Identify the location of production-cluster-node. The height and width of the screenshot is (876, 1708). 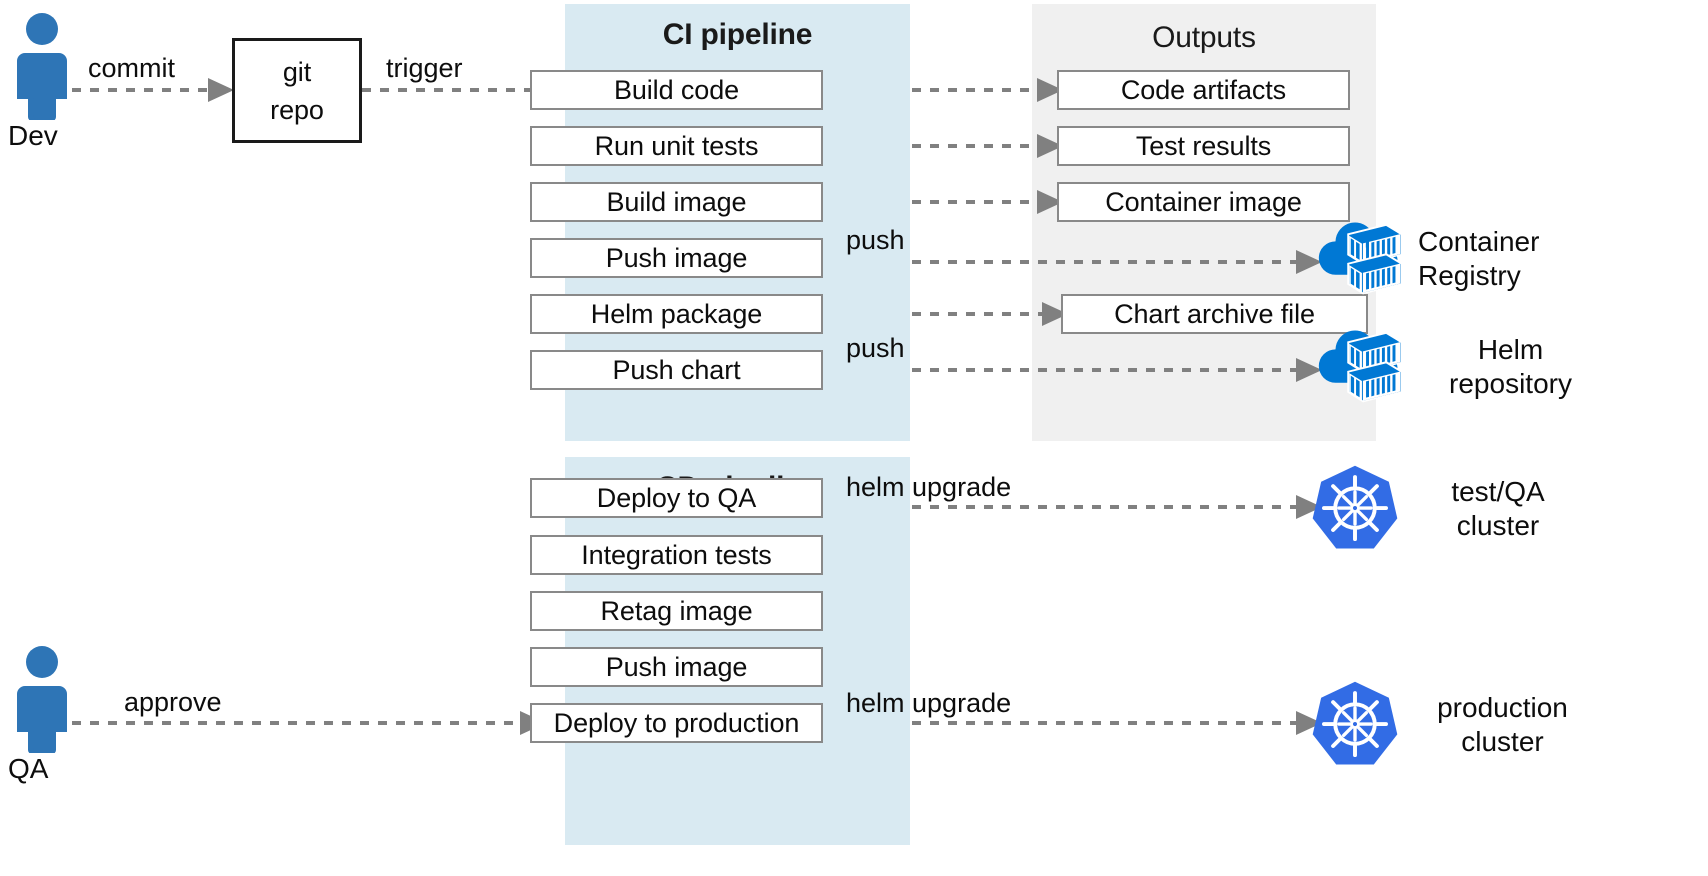
(1355, 725).